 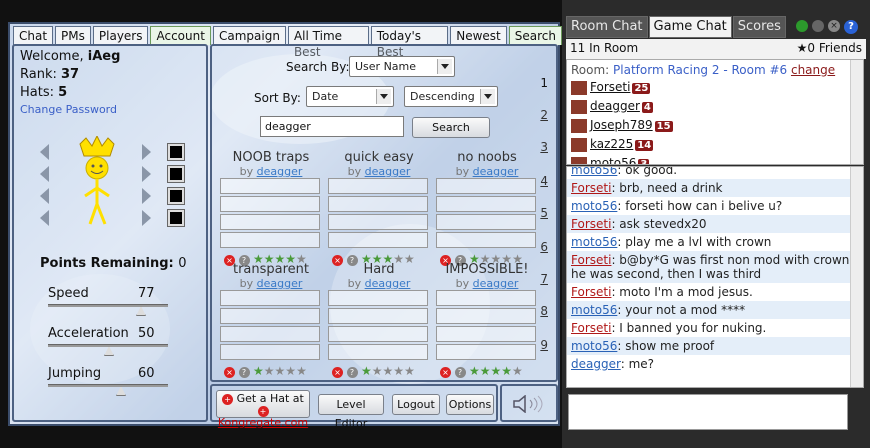 What do you see at coordinates (146, 218) in the screenshot?
I see `feet-next-arrow-icon` at bounding box center [146, 218].